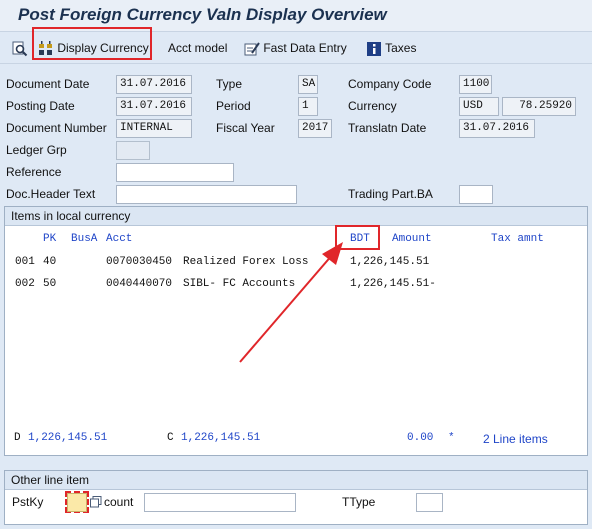 The image size is (592, 529). Describe the element at coordinates (96, 502) in the screenshot. I see `copy-icon` at that location.